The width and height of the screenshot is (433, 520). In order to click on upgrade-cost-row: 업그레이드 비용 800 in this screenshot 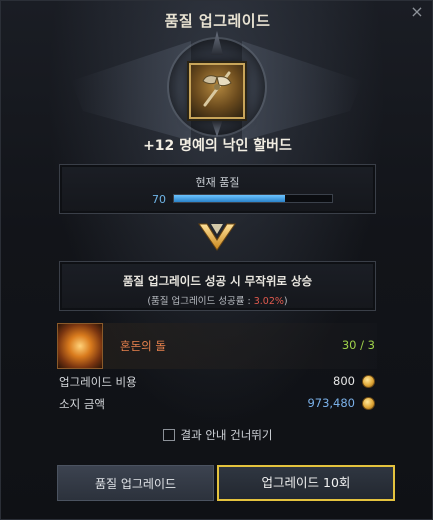, I will do `click(218, 382)`.